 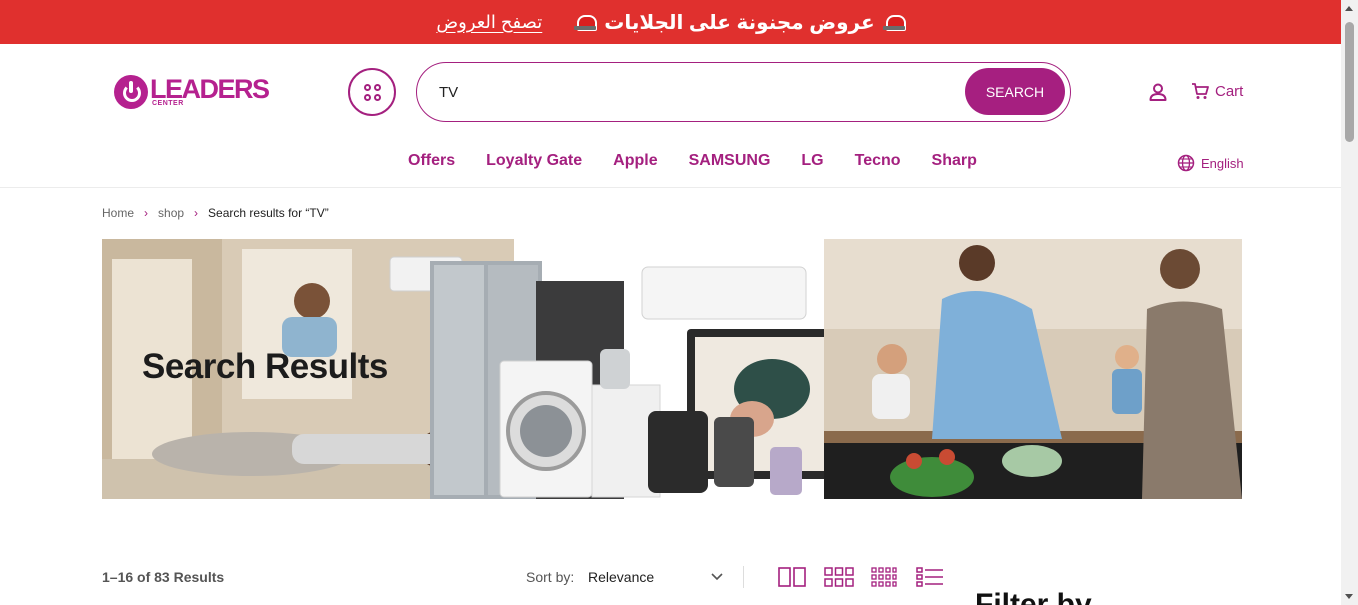 What do you see at coordinates (1015, 91) in the screenshot?
I see `search-button: SEARCH` at bounding box center [1015, 91].